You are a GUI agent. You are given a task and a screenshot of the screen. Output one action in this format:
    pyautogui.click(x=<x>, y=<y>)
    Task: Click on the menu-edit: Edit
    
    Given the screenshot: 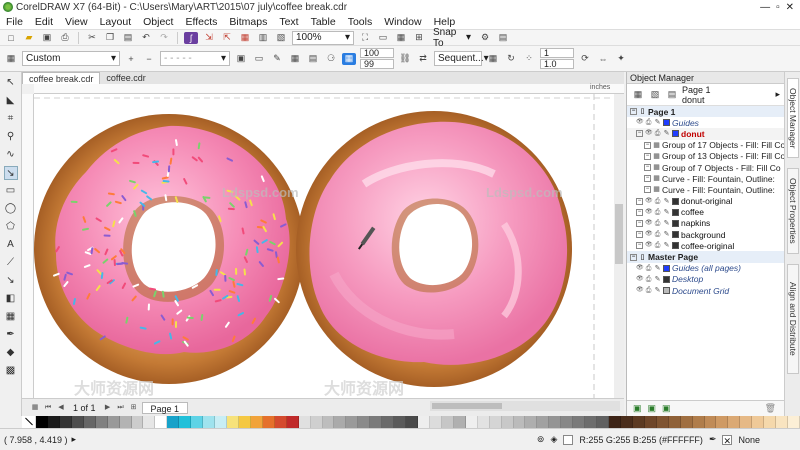 What is the action you would take?
    pyautogui.click(x=44, y=22)
    